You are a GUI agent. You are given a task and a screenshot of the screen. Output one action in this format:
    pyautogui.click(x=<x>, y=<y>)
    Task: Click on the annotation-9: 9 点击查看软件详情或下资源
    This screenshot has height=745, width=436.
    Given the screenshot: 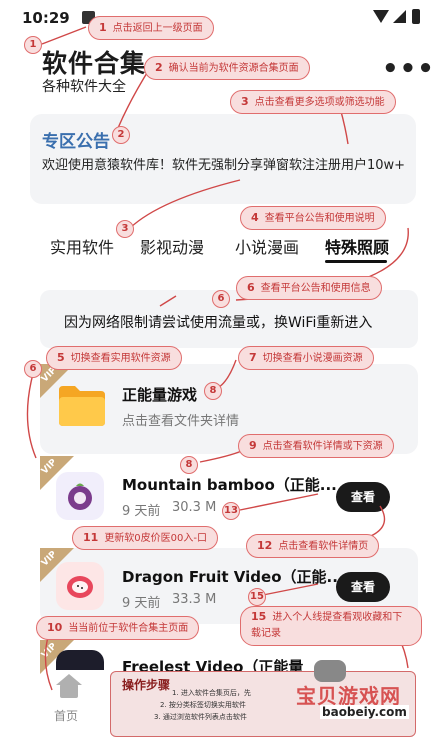 What is the action you would take?
    pyautogui.click(x=316, y=446)
    